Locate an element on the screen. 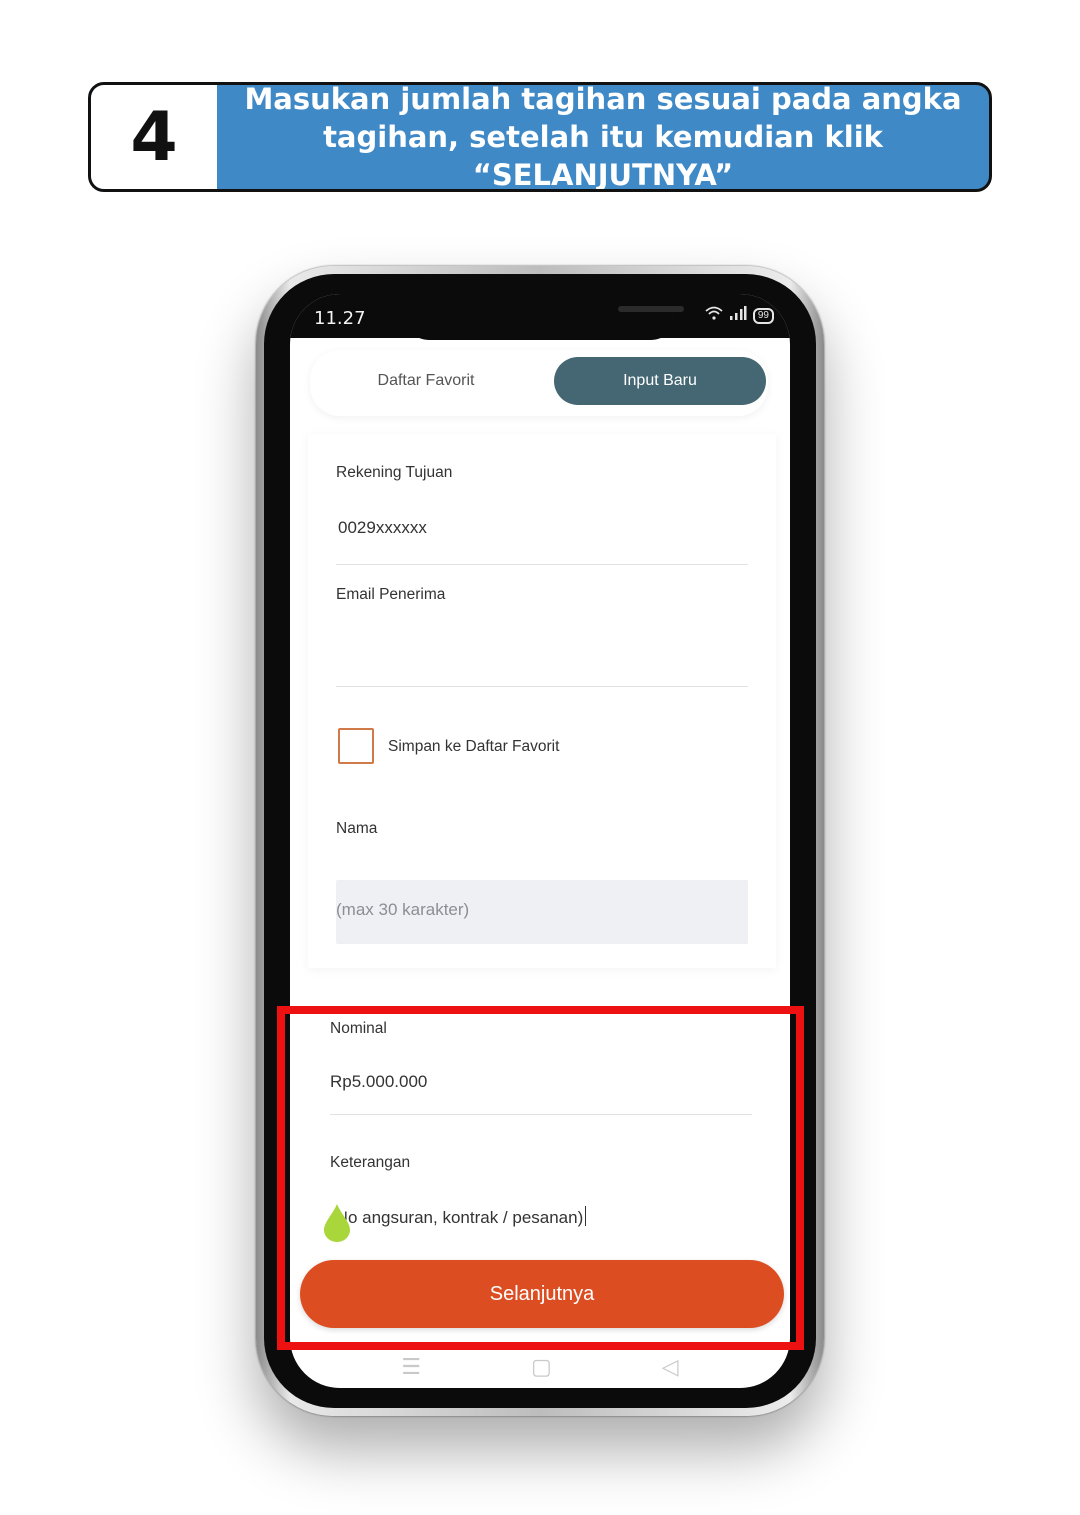  email-input is located at coordinates (538, 654).